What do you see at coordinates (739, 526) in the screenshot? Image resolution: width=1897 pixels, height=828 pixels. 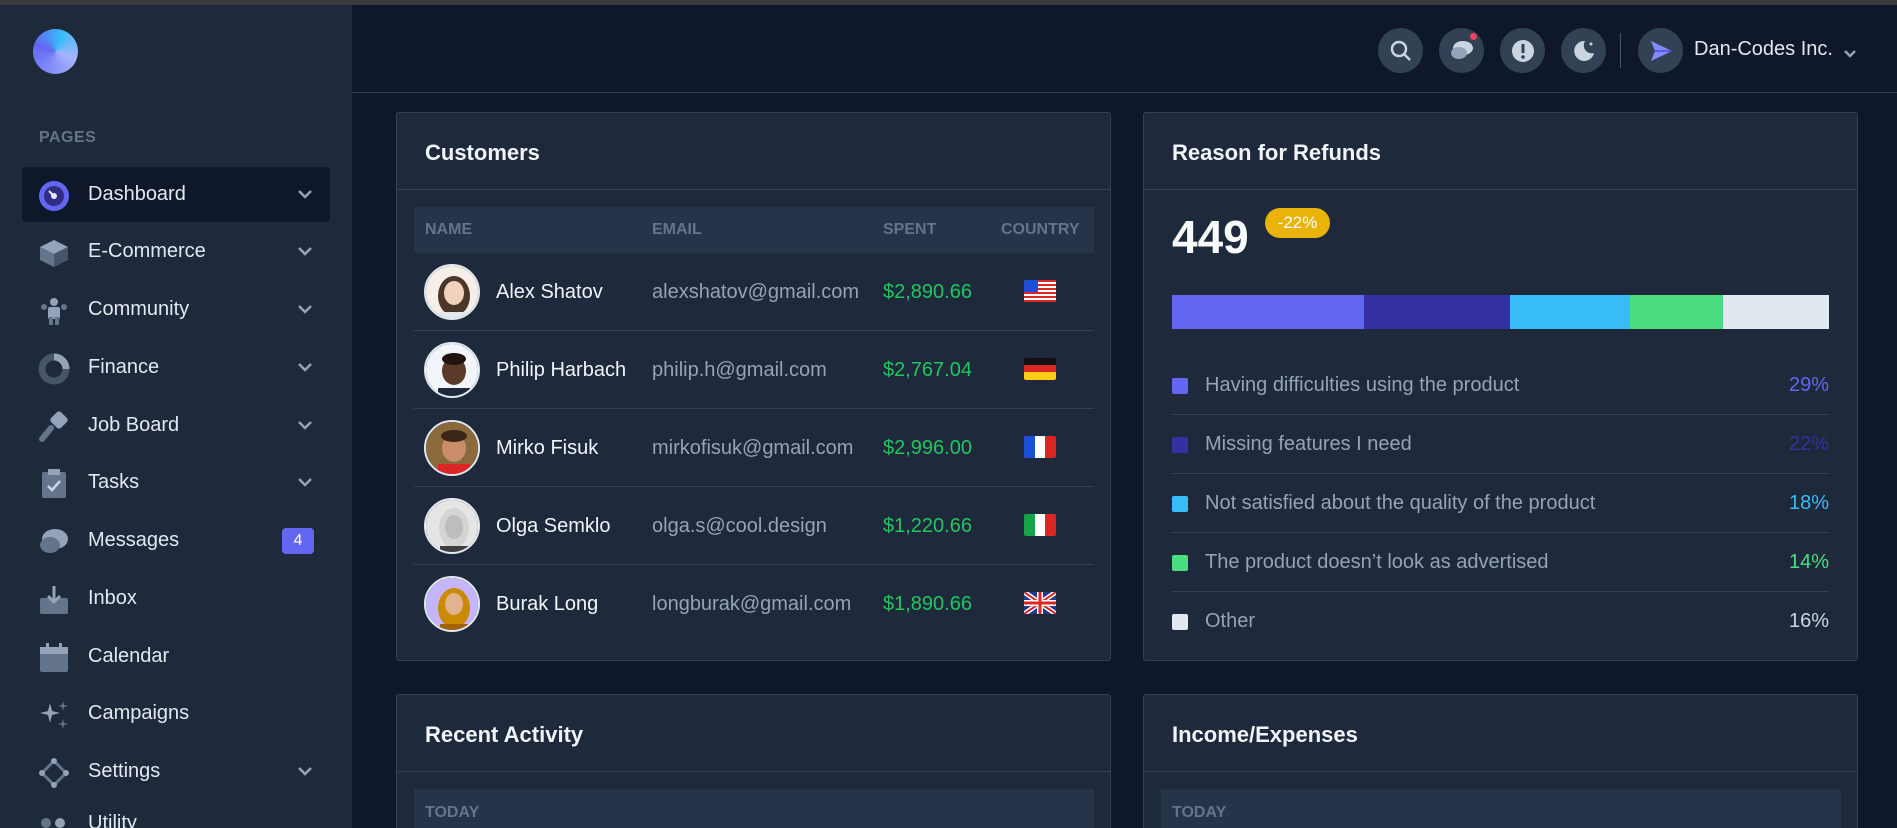 I see `customer-email: olga.s@cool.design` at bounding box center [739, 526].